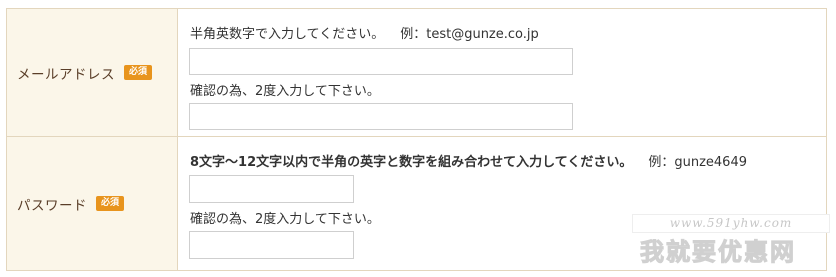  What do you see at coordinates (381, 116) in the screenshot?
I see `email-confirm-input` at bounding box center [381, 116].